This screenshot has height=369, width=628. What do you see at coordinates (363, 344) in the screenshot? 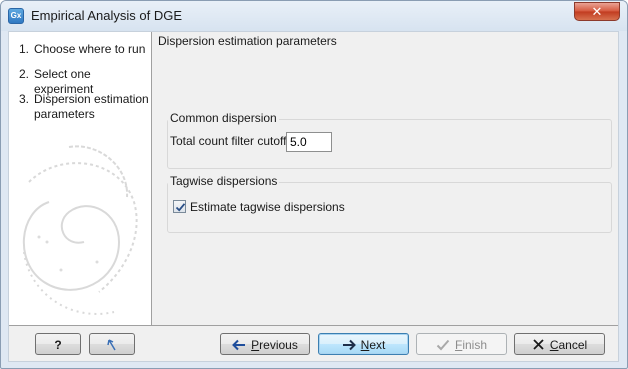
I see `next-button: Next` at bounding box center [363, 344].